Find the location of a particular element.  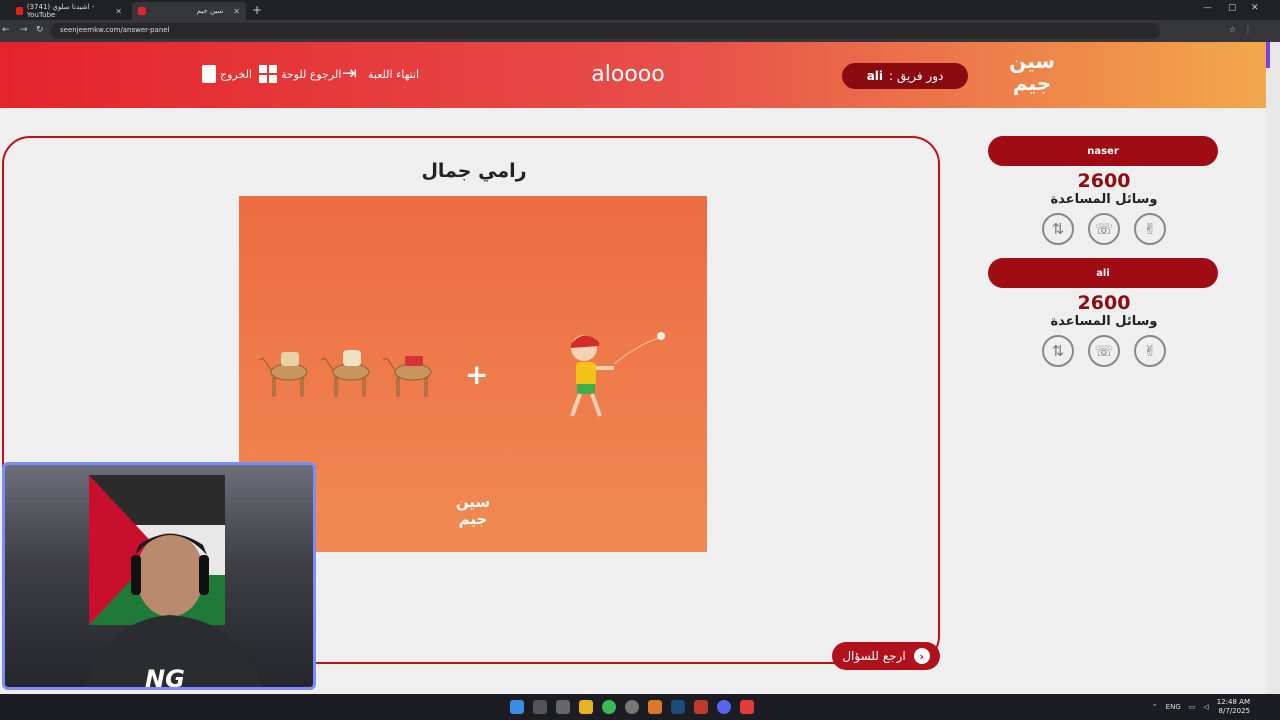

url-input: seenjeemkw.com/answer-panel is located at coordinates (605, 31).